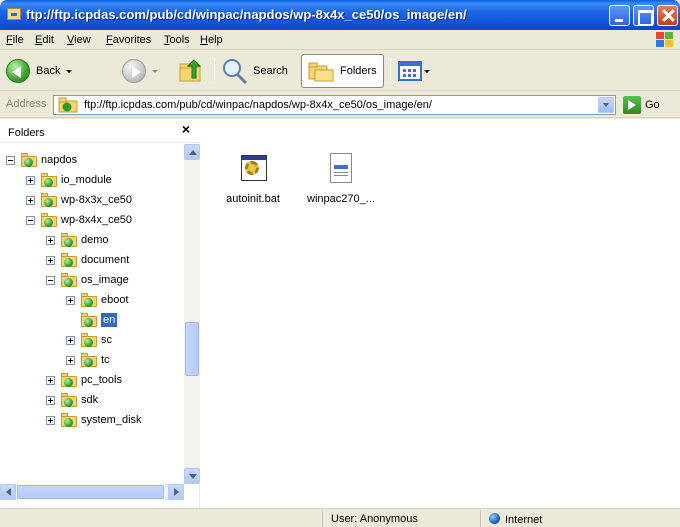 This screenshot has height=527, width=680. I want to click on tree-item: sc, so click(89, 340).